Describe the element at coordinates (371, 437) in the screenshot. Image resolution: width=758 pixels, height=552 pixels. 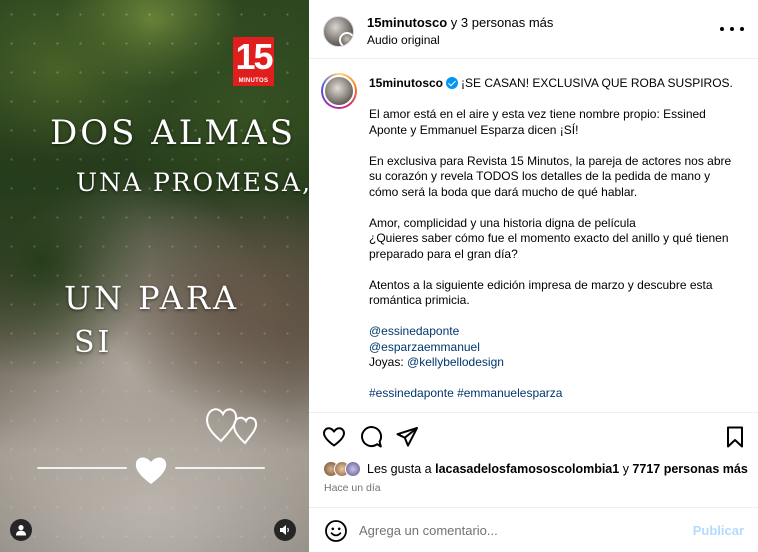
I see `comment-icon` at that location.